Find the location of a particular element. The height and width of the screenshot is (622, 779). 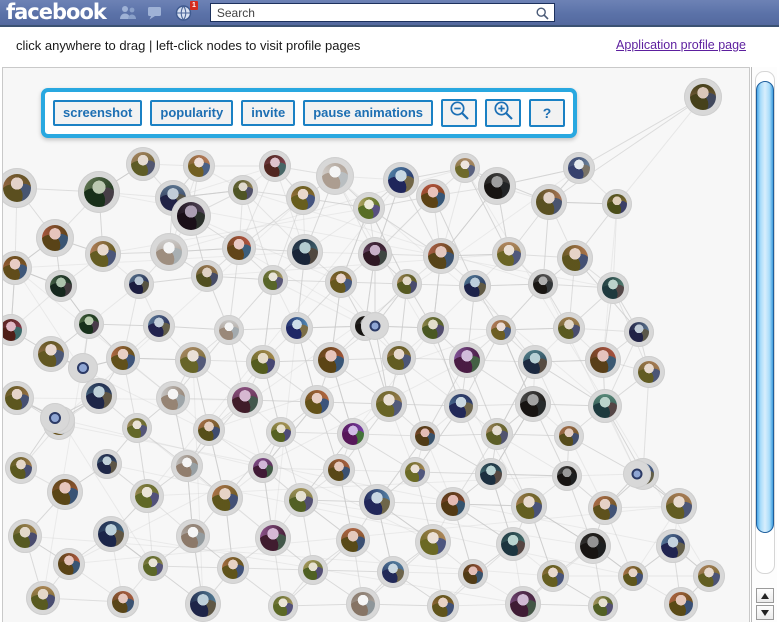

popularity-button: popularity is located at coordinates (192, 113).